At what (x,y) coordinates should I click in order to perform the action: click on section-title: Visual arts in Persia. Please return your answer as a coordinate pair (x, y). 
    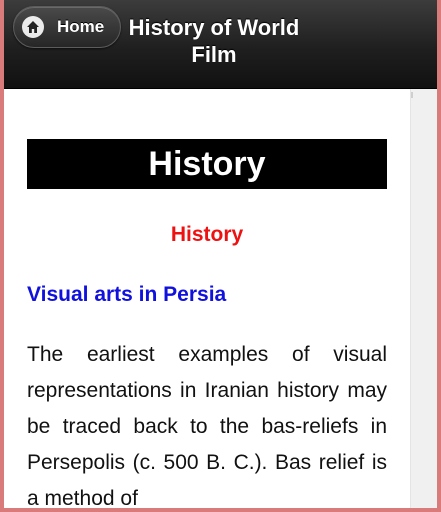
    Looking at the image, I should click on (127, 294).